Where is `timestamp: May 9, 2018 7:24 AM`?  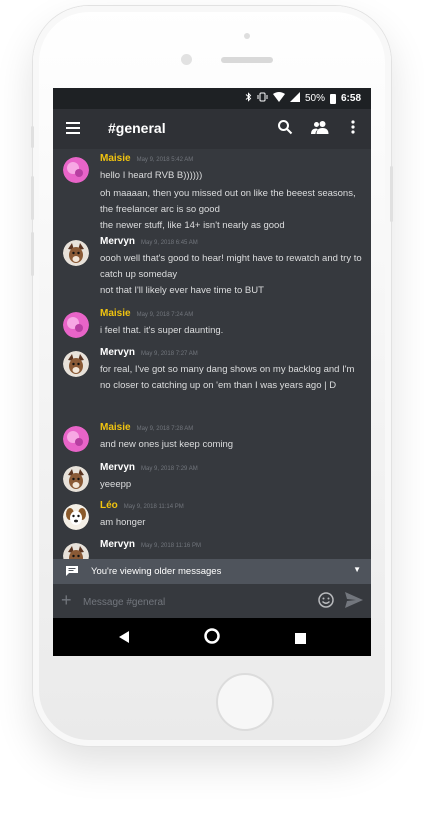 timestamp: May 9, 2018 7:24 AM is located at coordinates (165, 315).